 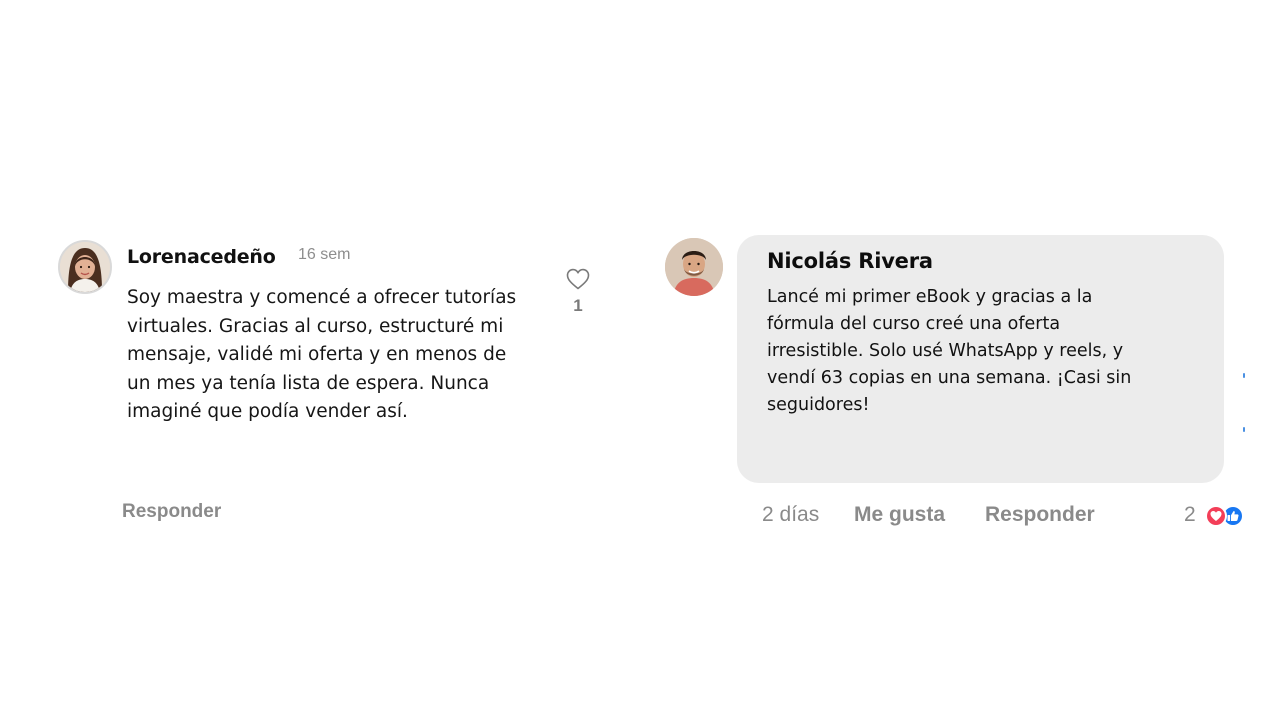 What do you see at coordinates (1216, 516) in the screenshot?
I see `love-reaction-icon` at bounding box center [1216, 516].